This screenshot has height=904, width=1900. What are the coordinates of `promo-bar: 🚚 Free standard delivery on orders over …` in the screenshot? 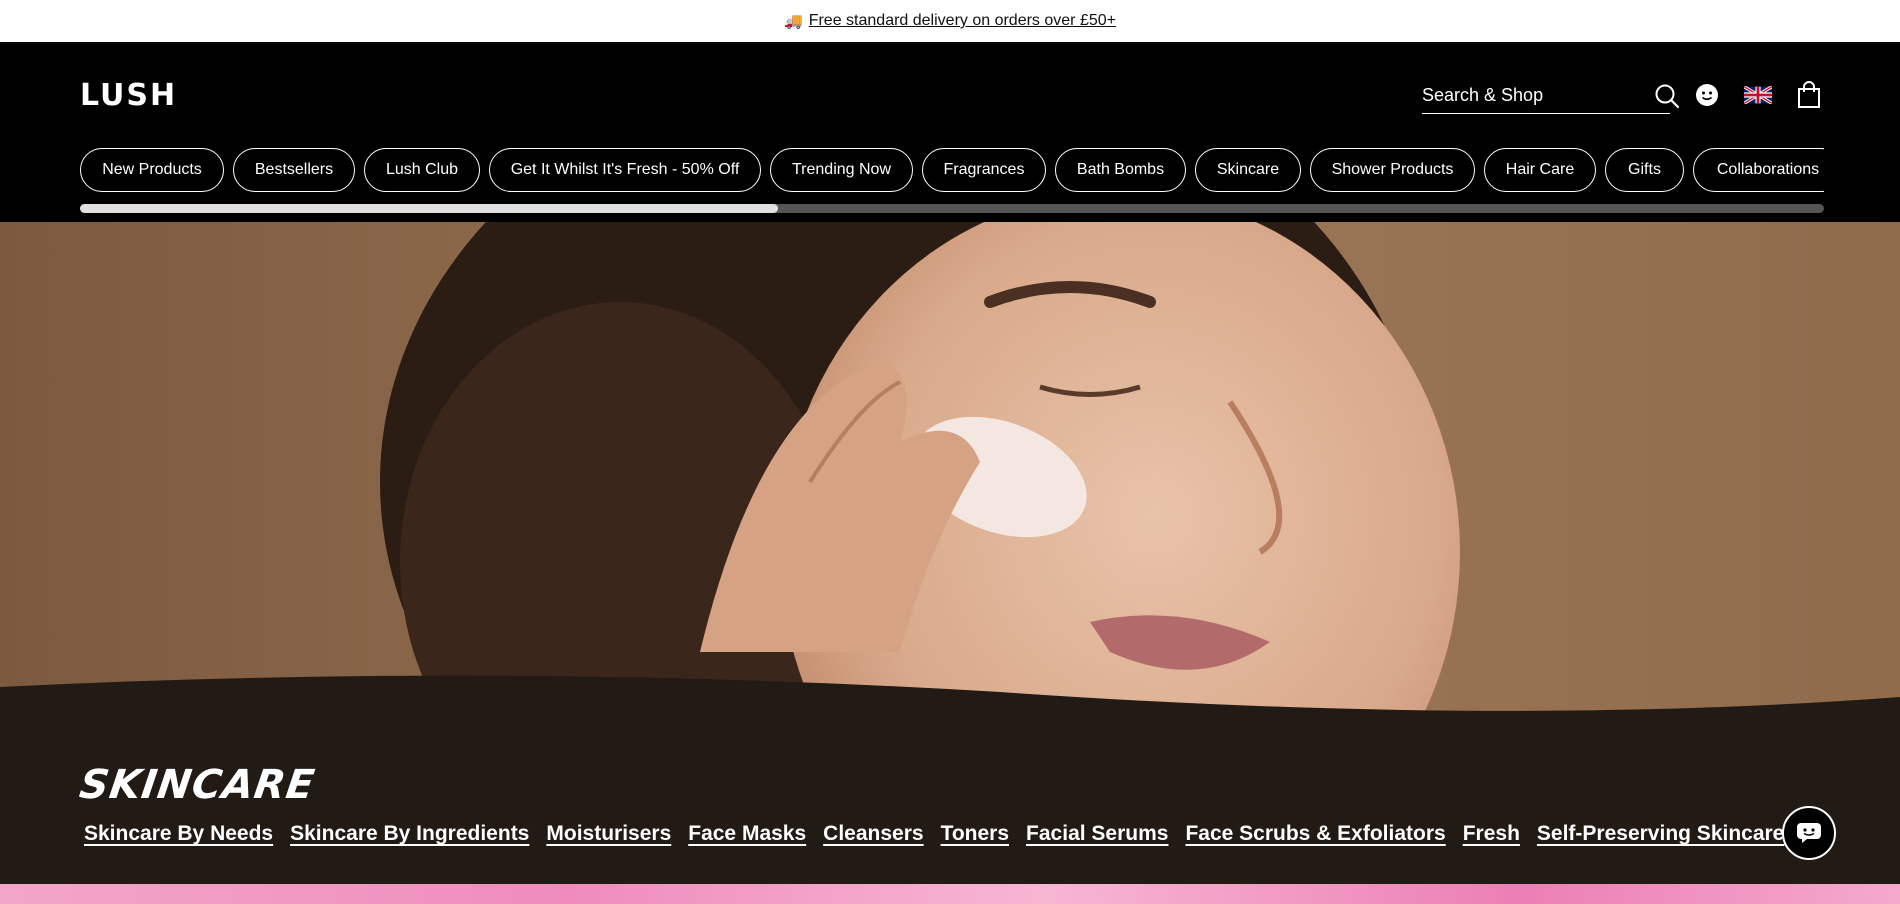 It's located at (950, 21).